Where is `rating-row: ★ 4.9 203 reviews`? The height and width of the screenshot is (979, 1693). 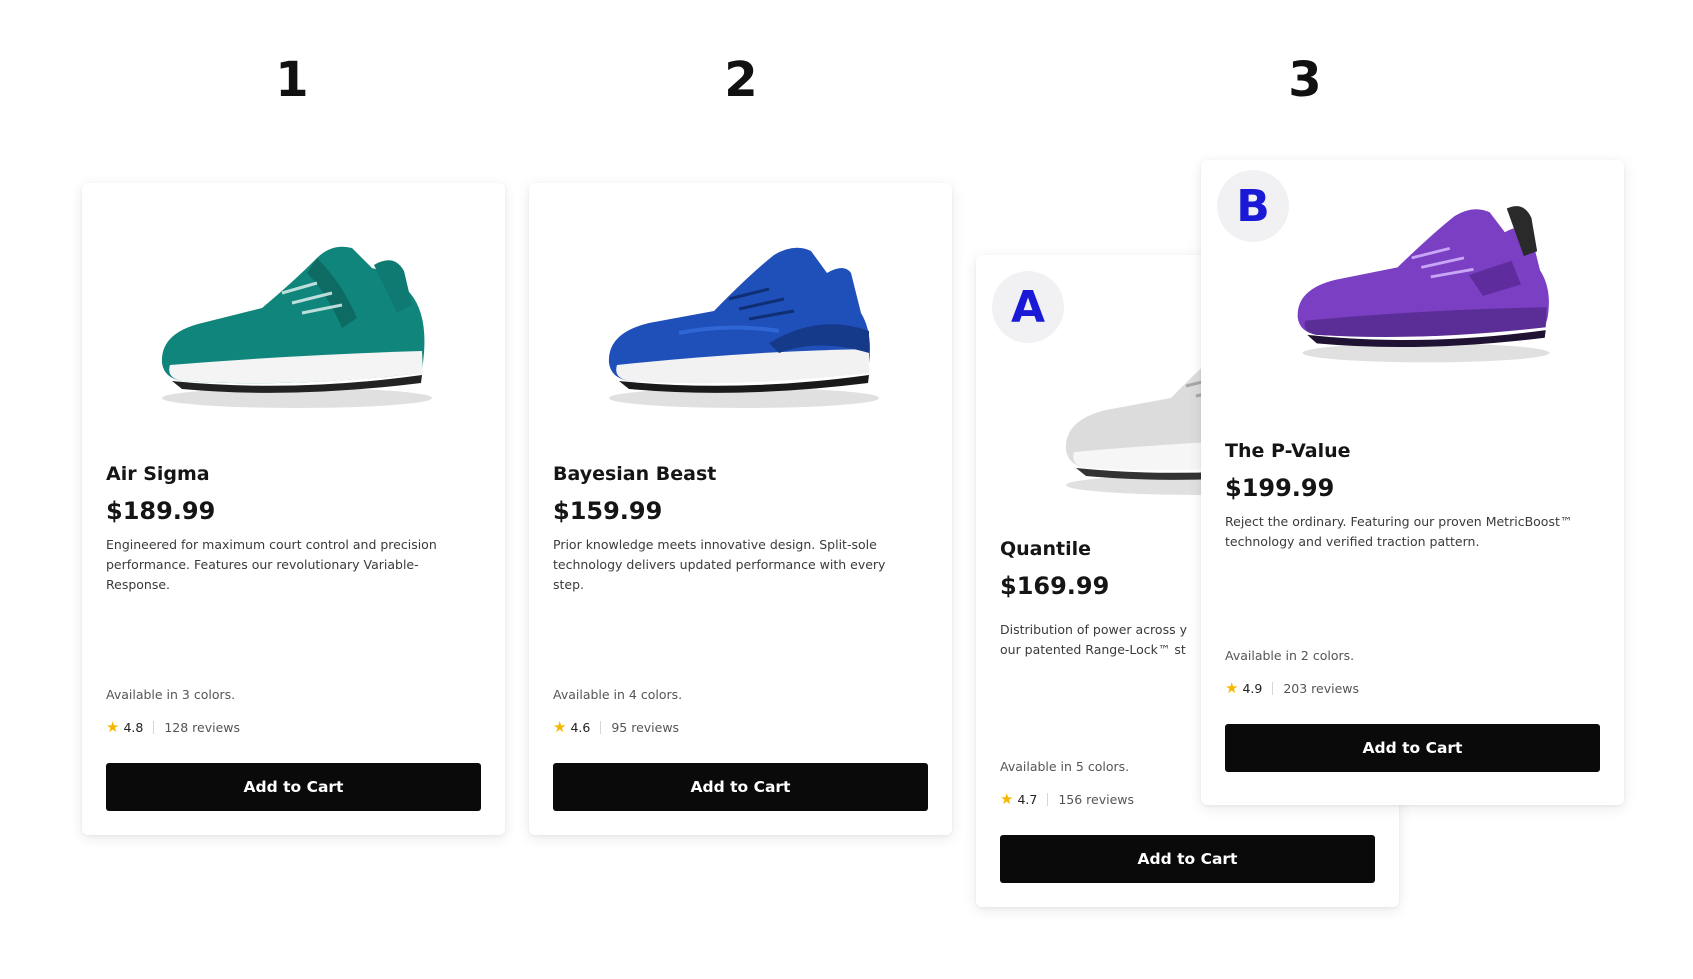 rating-row: ★ 4.9 203 reviews is located at coordinates (1292, 688).